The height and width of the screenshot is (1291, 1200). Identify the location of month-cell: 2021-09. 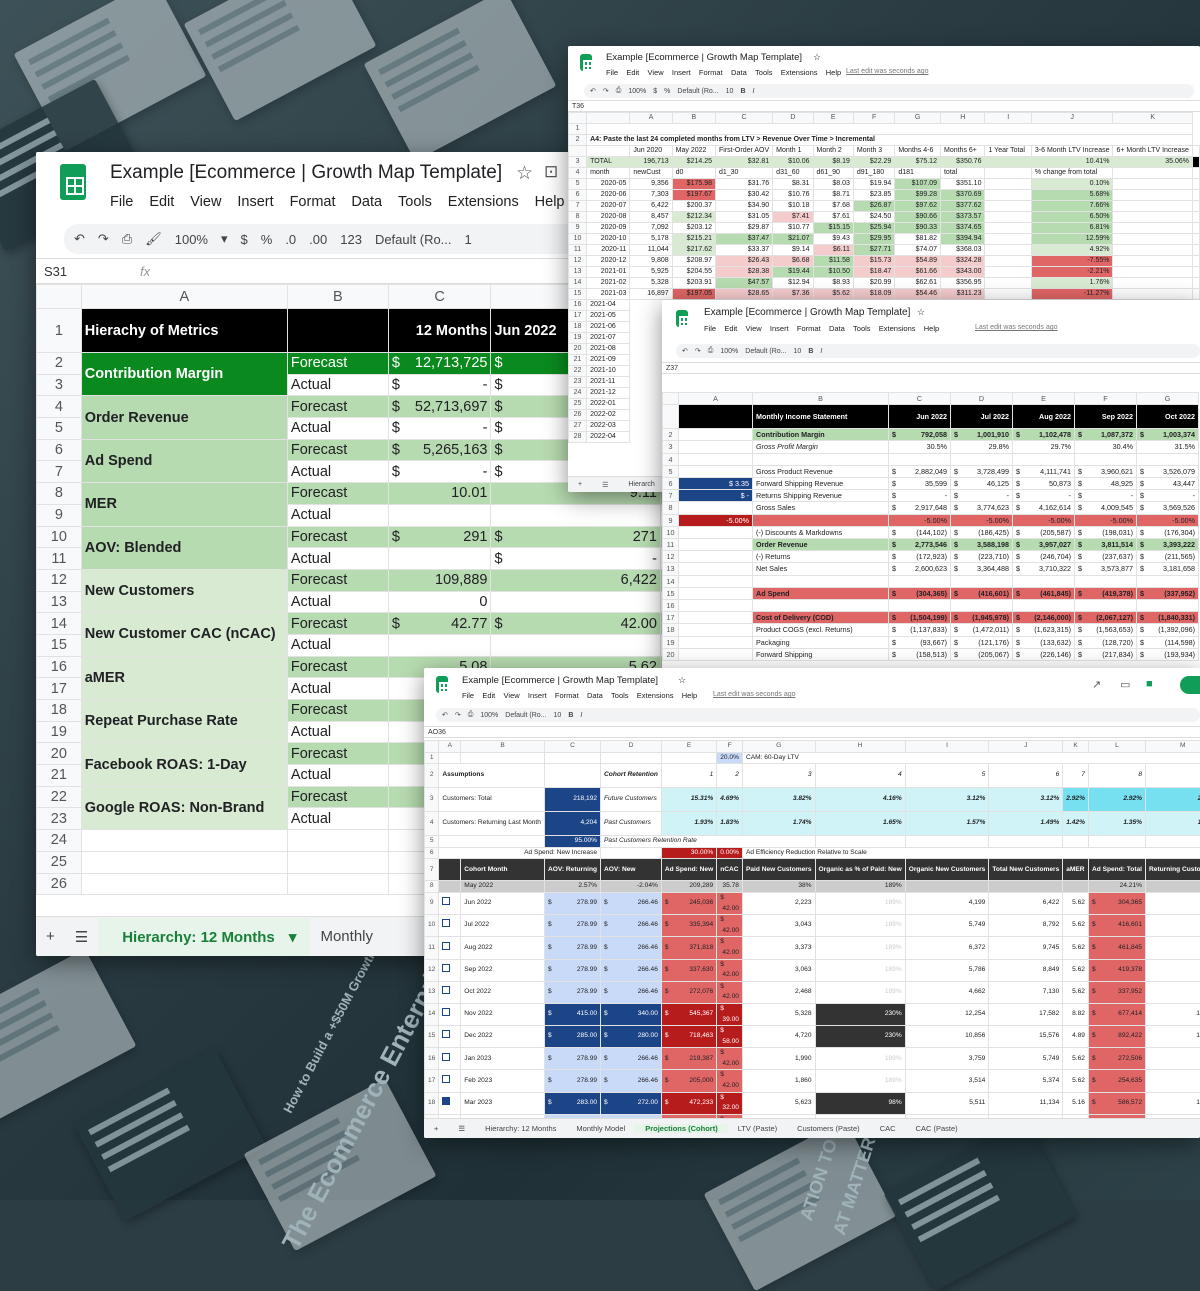
(608, 360).